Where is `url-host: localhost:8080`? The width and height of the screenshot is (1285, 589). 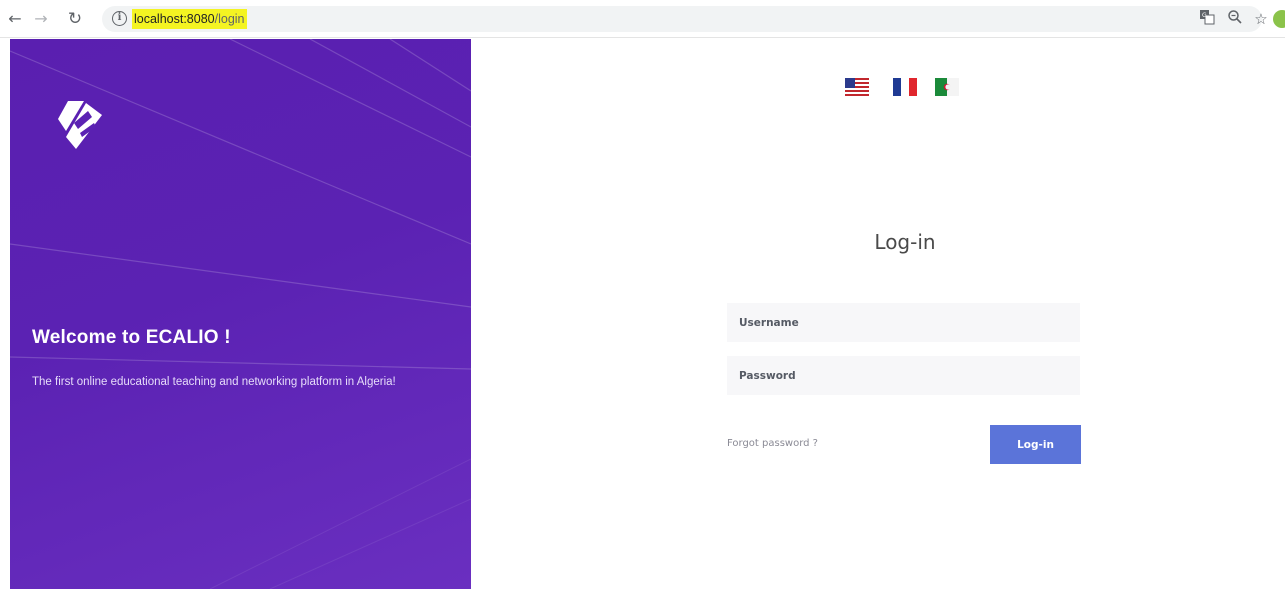 url-host: localhost:8080 is located at coordinates (174, 19).